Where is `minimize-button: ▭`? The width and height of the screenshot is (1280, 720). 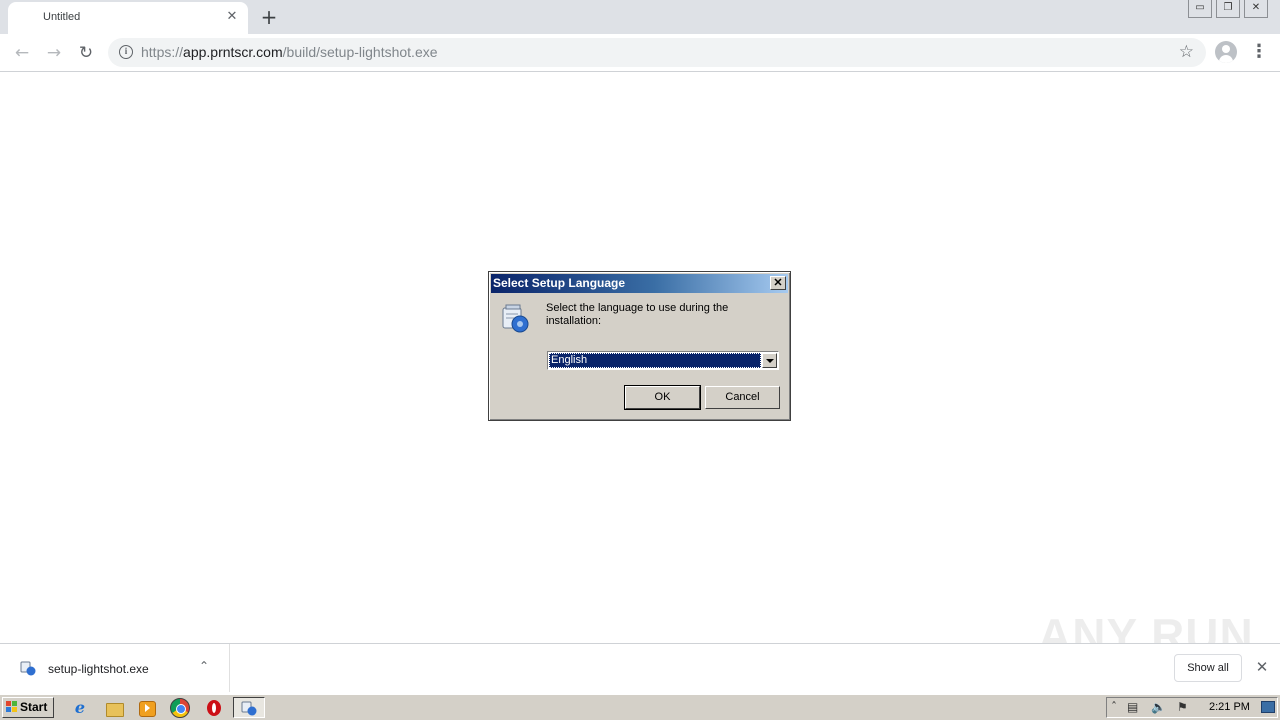 minimize-button: ▭ is located at coordinates (1200, 9).